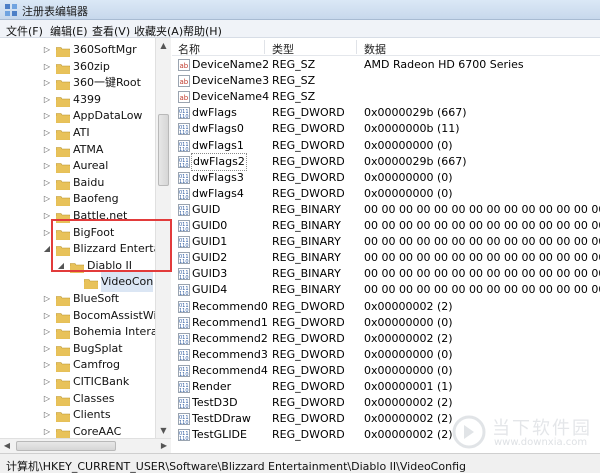 Image resolution: width=600 pixels, height=473 pixels. Describe the element at coordinates (163, 45) in the screenshot. I see `scroll-up-icon: ▲` at that location.